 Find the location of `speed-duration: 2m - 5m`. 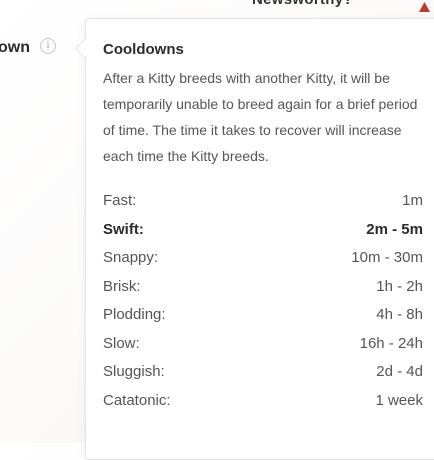

speed-duration: 2m - 5m is located at coordinates (394, 229).